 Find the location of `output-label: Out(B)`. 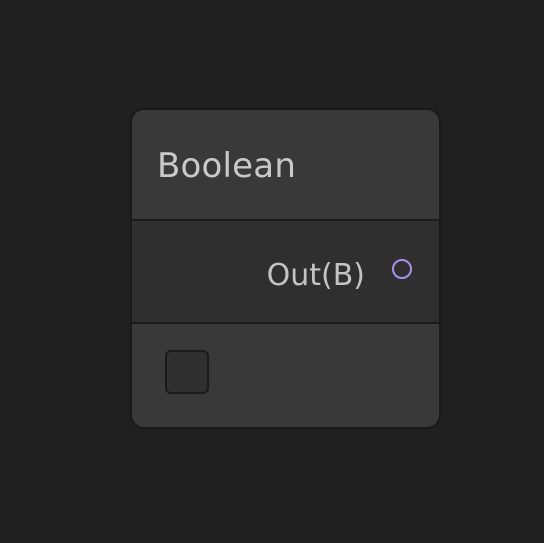

output-label: Out(B) is located at coordinates (315, 275).